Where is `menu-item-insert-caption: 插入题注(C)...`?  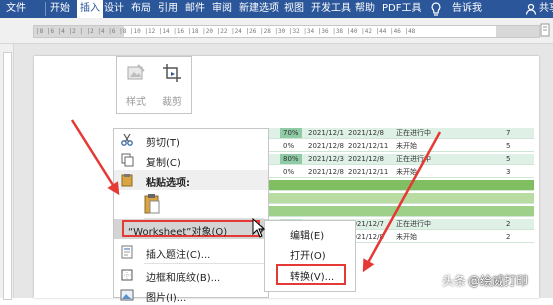 menu-item-insert-caption: 插入题注(C)... is located at coordinates (191, 252).